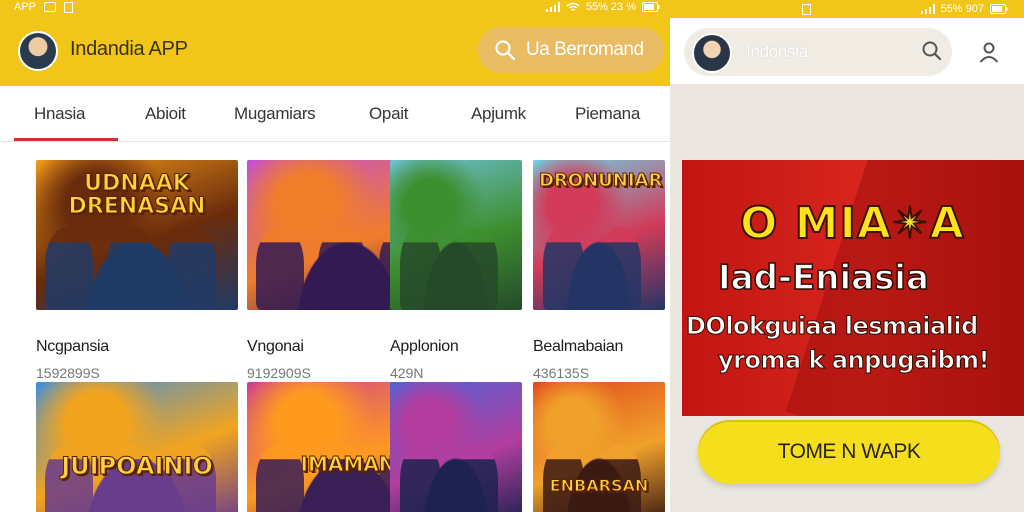  What do you see at coordinates (962, 9) in the screenshot?
I see `status-battery-text: 55% 907` at bounding box center [962, 9].